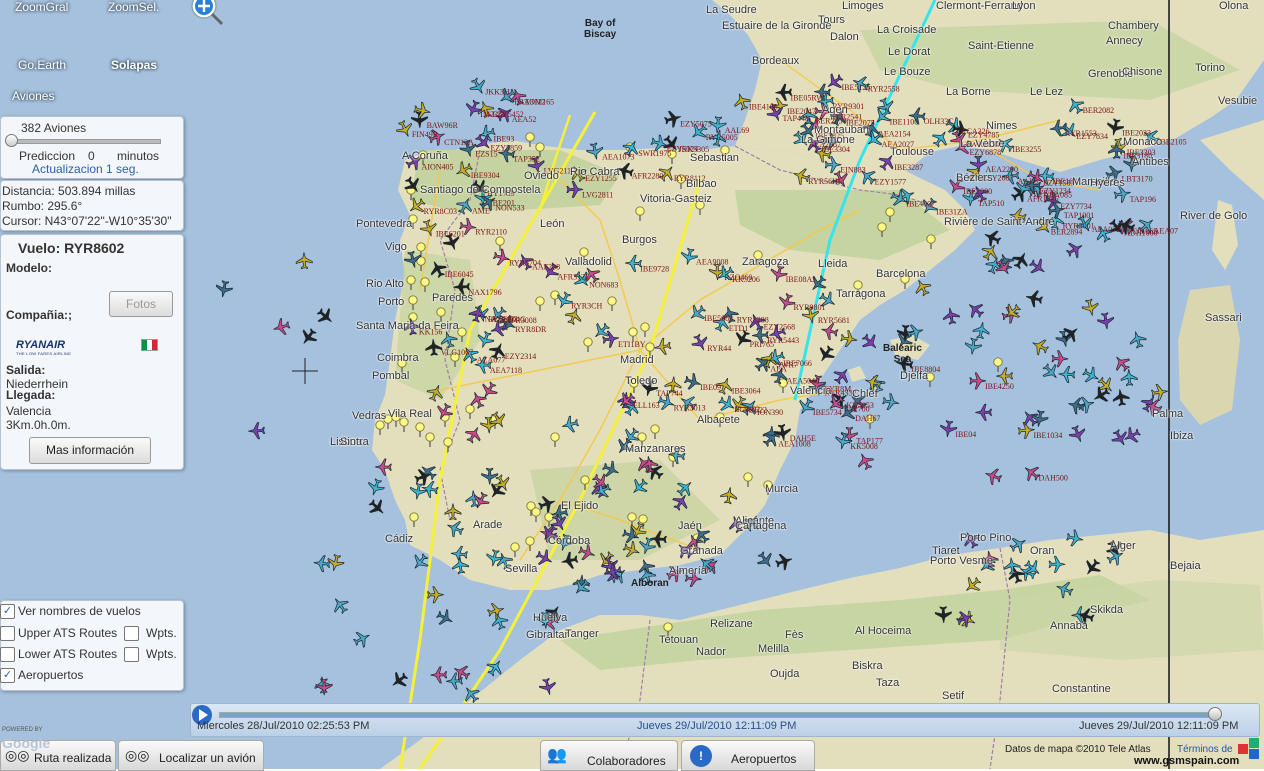 This screenshot has width=1264, height=771. Describe the element at coordinates (864, 446) in the screenshot. I see `flight-label: KK5008` at that location.